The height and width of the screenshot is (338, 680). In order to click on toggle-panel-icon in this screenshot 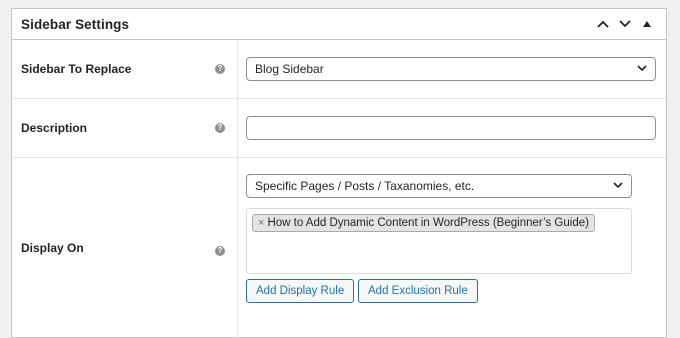, I will do `click(647, 24)`.